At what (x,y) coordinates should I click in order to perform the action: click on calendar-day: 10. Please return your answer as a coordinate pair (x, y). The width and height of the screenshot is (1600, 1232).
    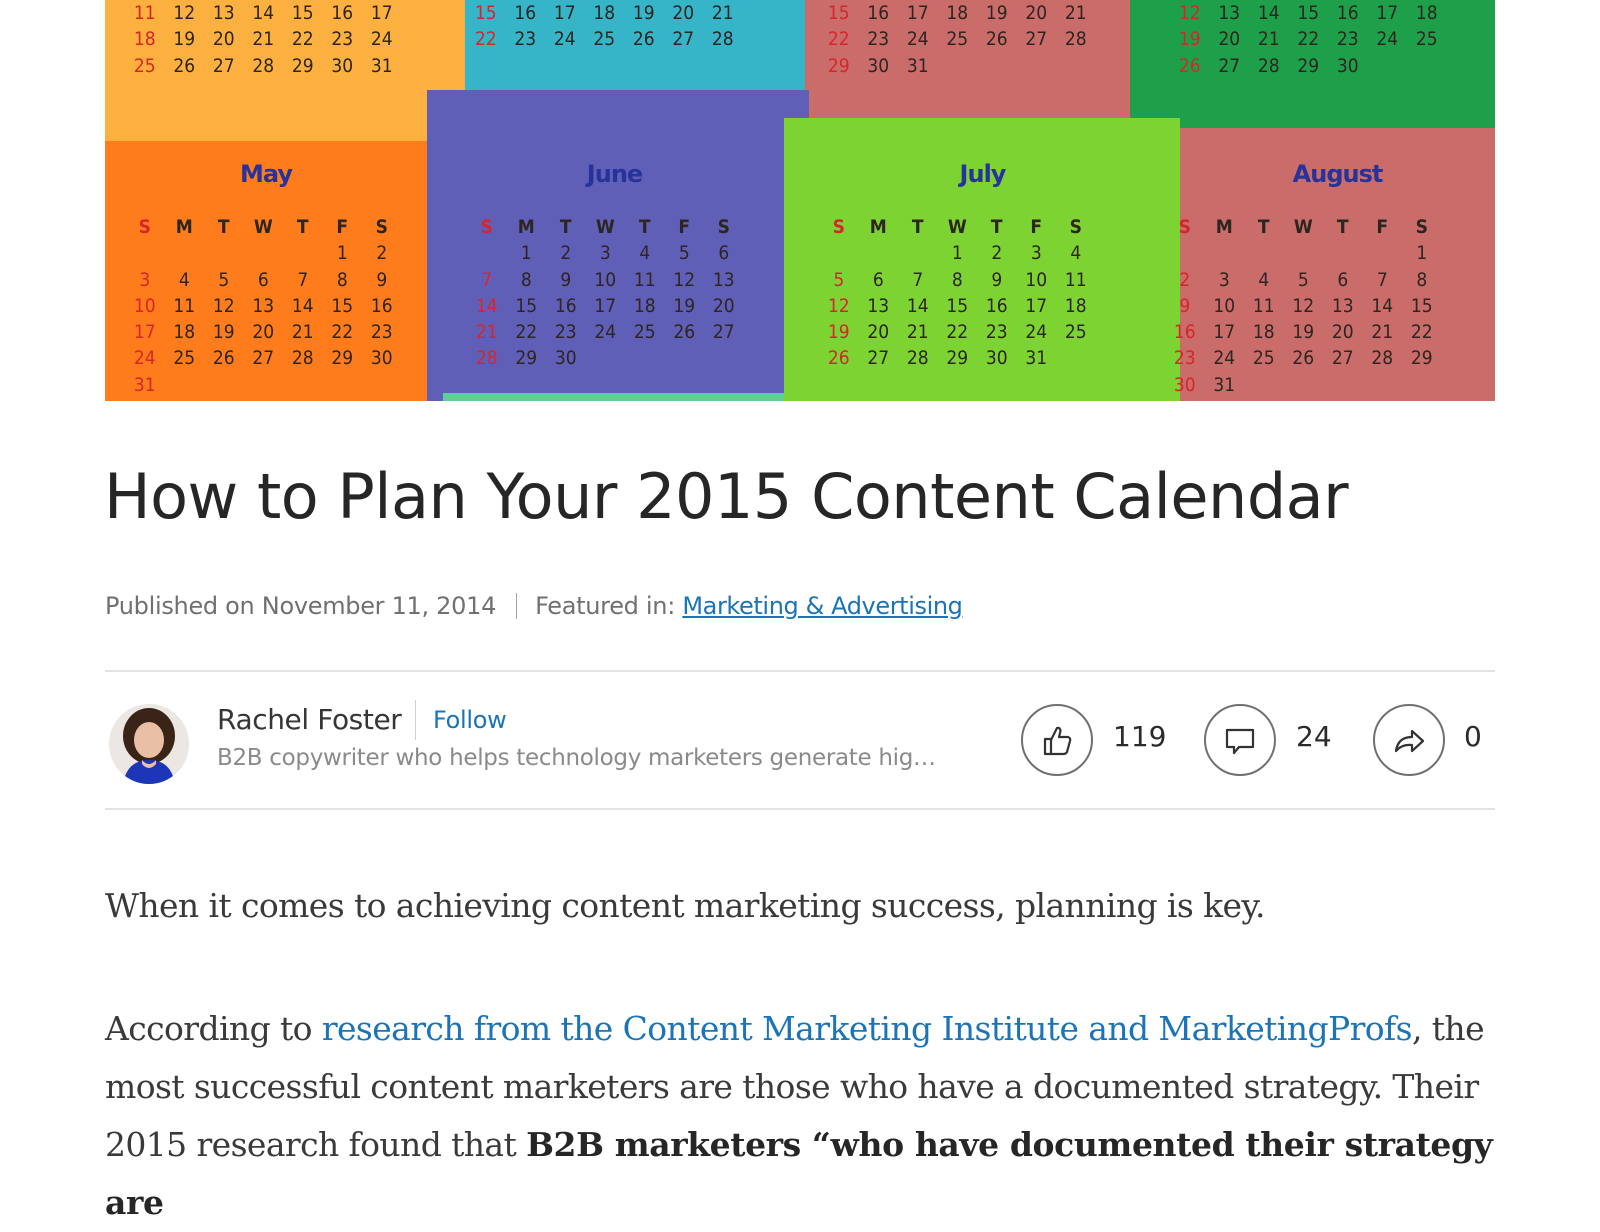
    Looking at the image, I should click on (144, 305).